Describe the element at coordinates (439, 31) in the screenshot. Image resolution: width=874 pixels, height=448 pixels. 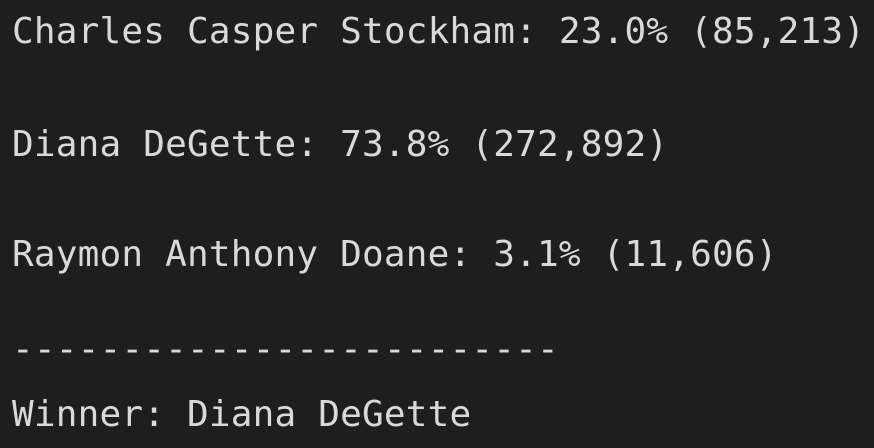
I see `result-line-charles-casper-stockham: Charles Casper Stockham: 23.0% (85,213)` at that location.